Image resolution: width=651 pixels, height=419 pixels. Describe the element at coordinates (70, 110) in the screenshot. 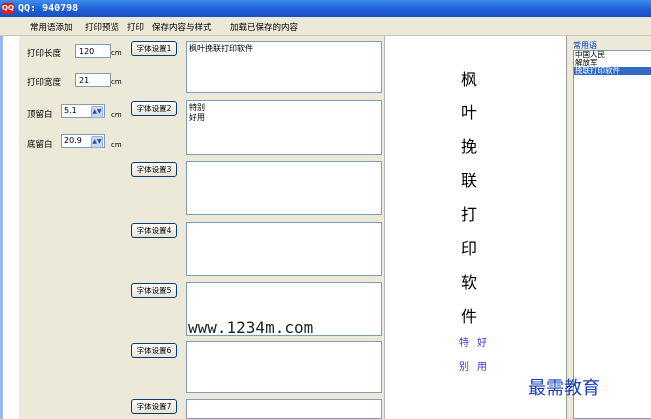

I see `top-margin-value: 5.1` at that location.